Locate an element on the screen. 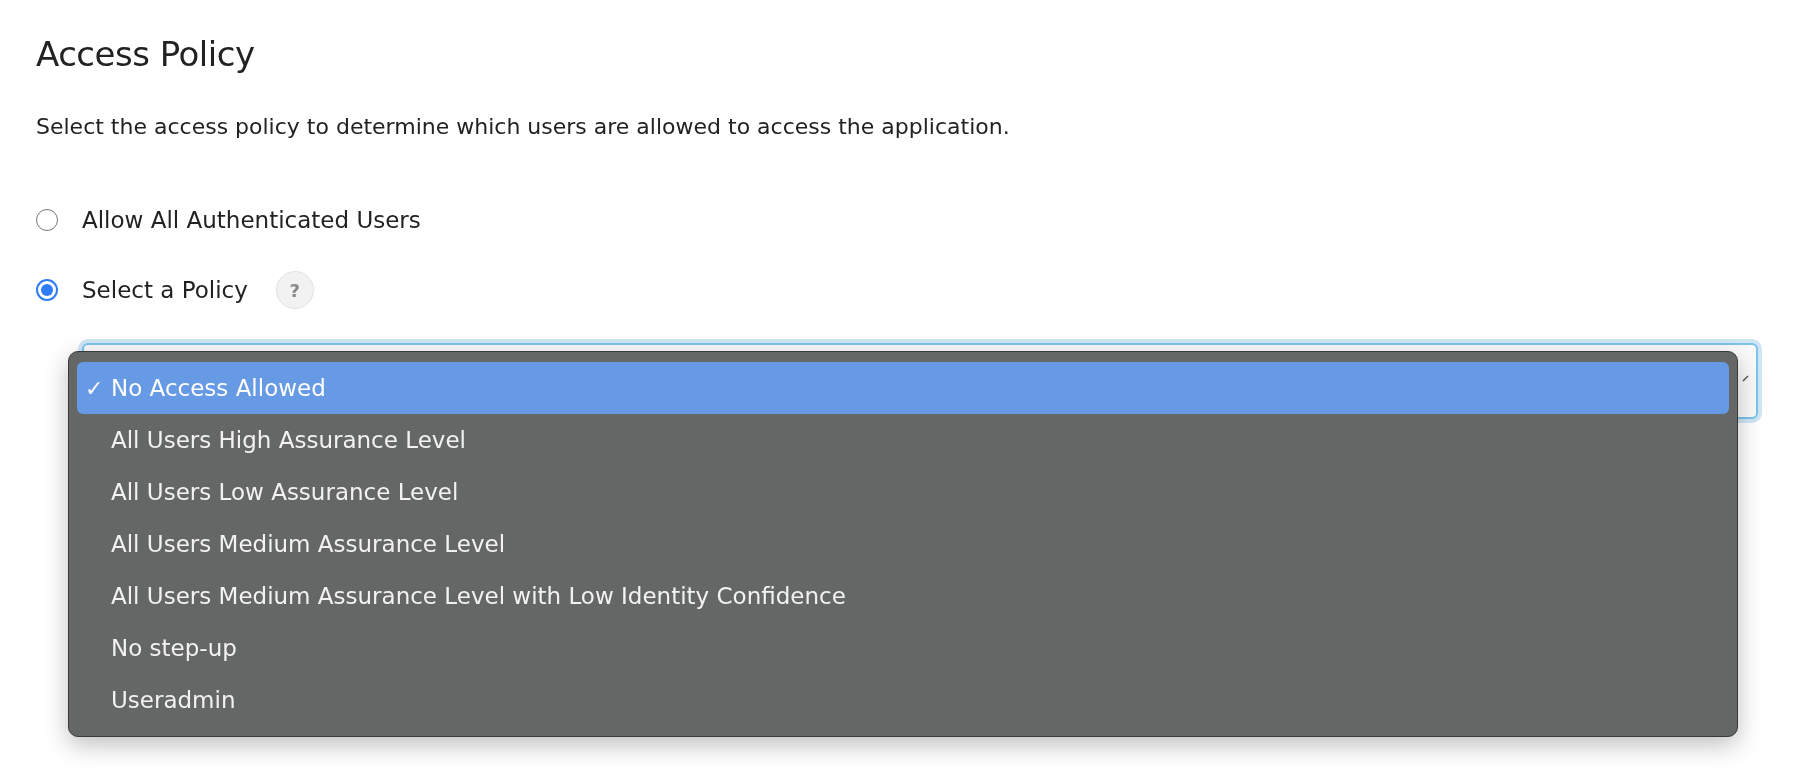  option-label: Select a Policy is located at coordinates (165, 290).